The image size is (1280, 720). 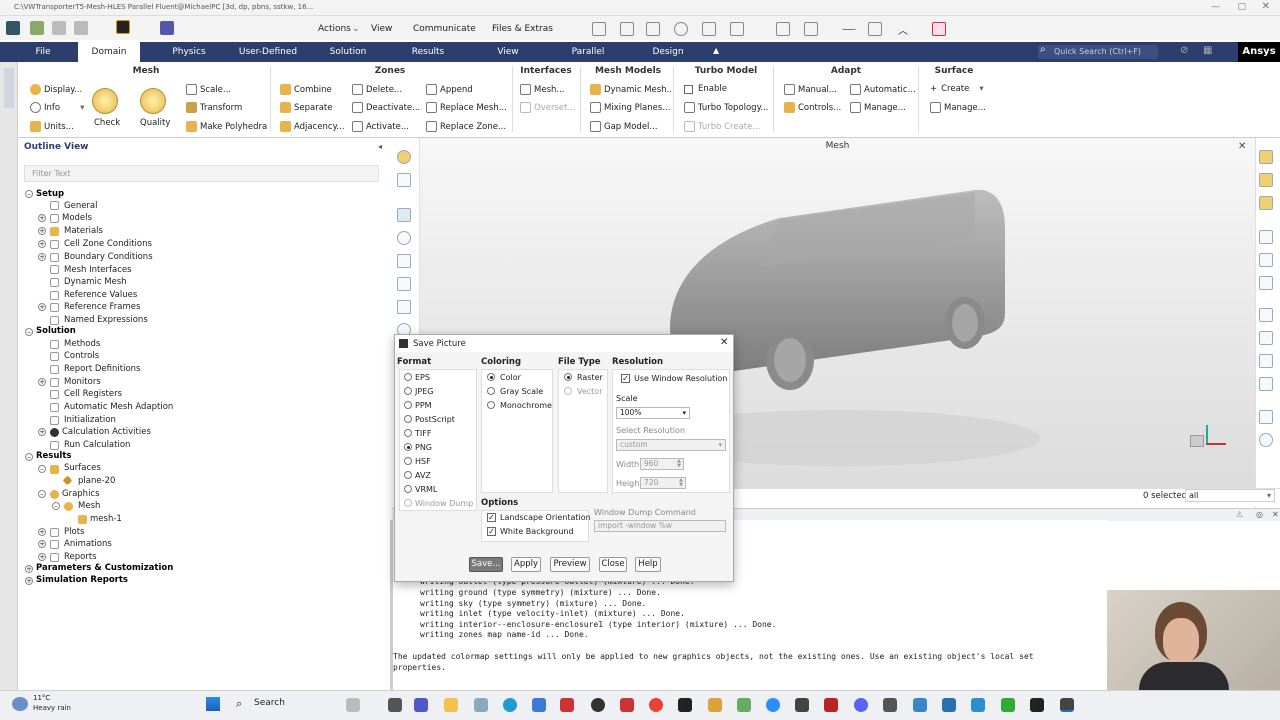 I want to click on filter-text-input: Filter Text, so click(x=201, y=173).